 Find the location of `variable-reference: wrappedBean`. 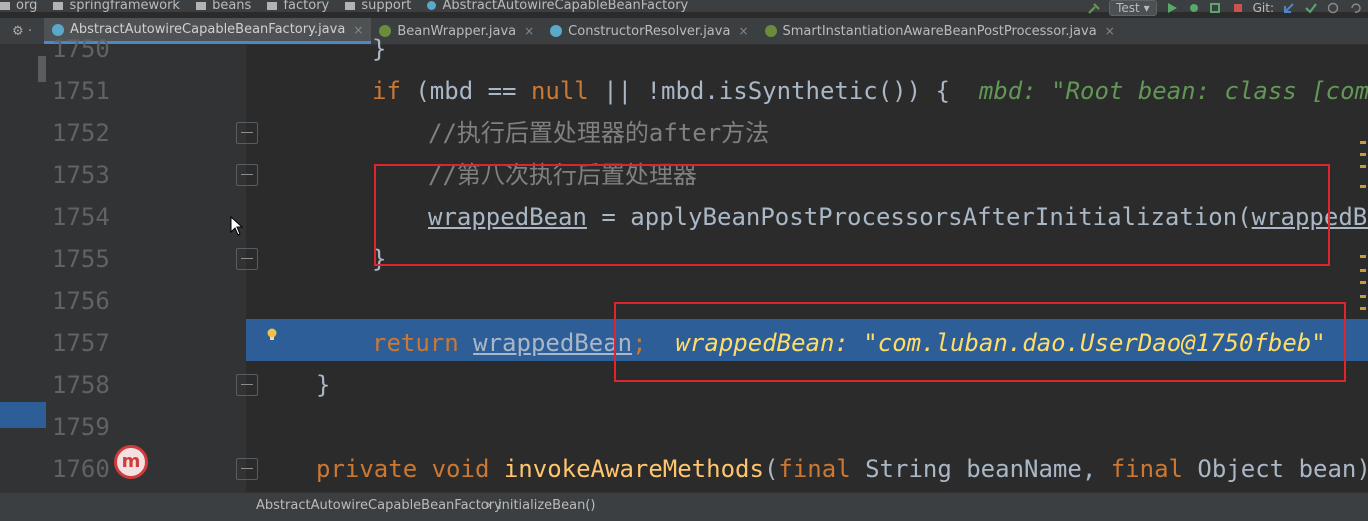

variable-reference: wrappedBean is located at coordinates (553, 343).